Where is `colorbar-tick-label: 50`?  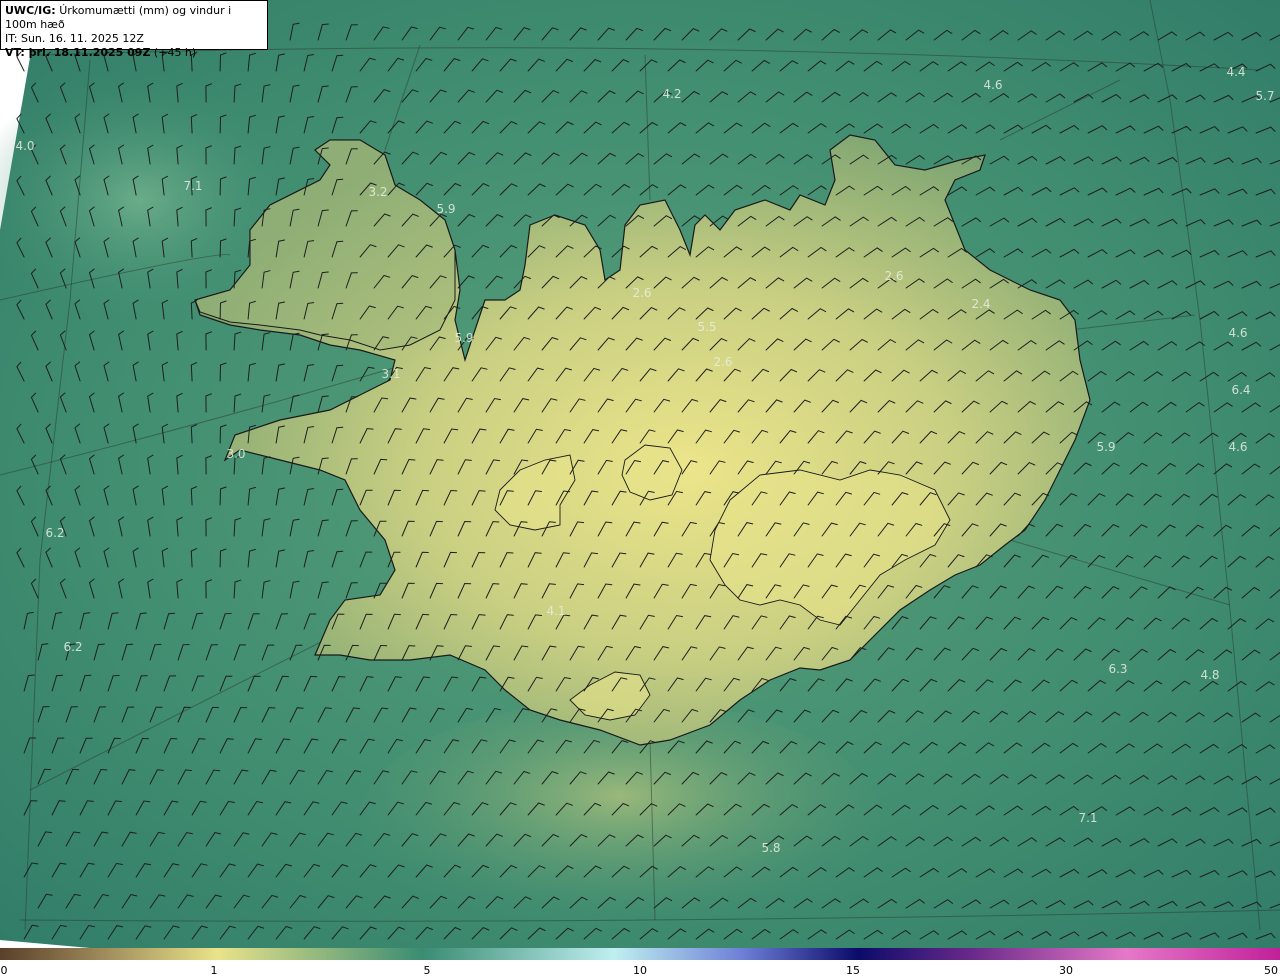
colorbar-tick-label: 50 is located at coordinates (1271, 970).